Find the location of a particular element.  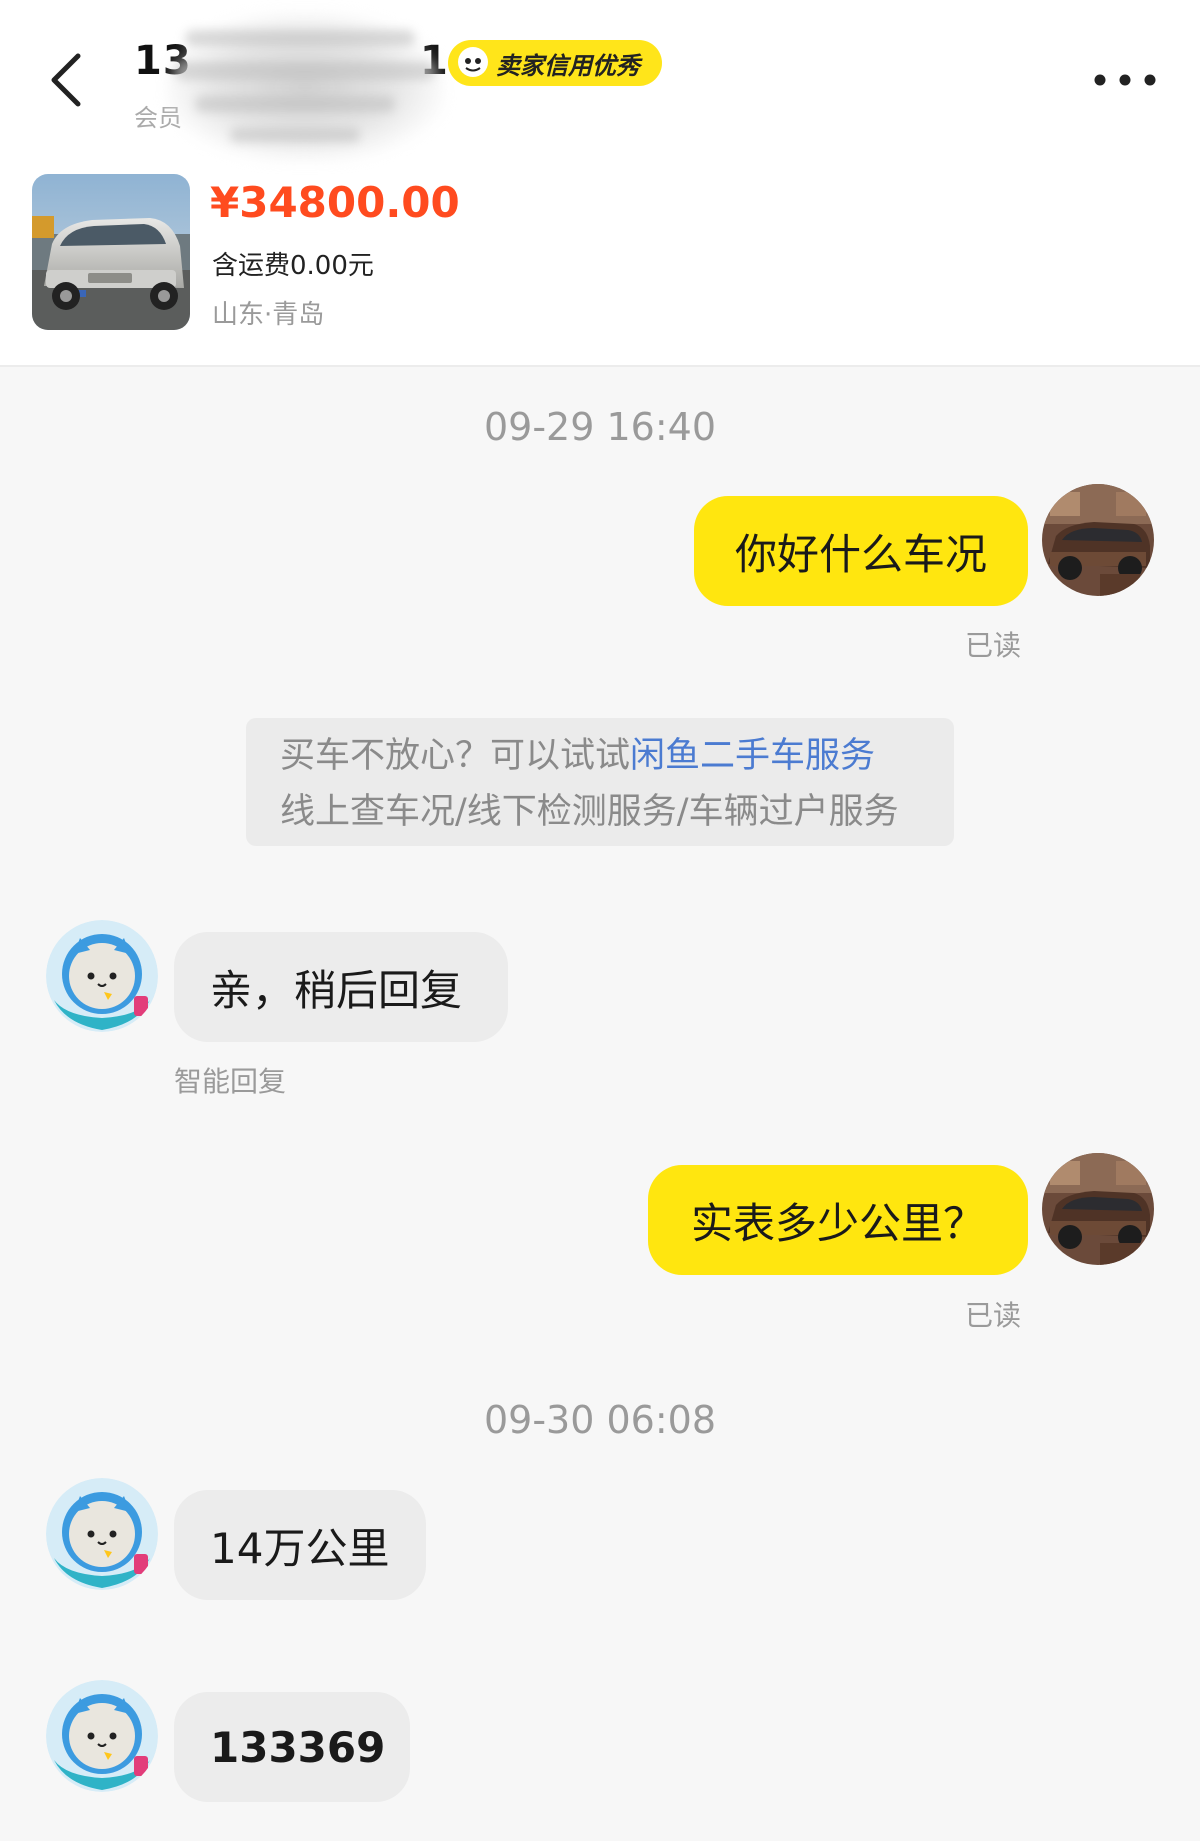

seller-credit-badge: 卖家信用优秀 is located at coordinates (555, 63).